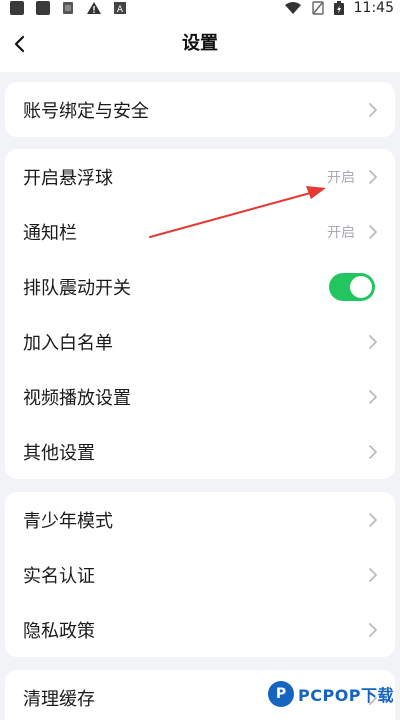  I want to click on watermark-text: PCPOP下载, so click(346, 695).